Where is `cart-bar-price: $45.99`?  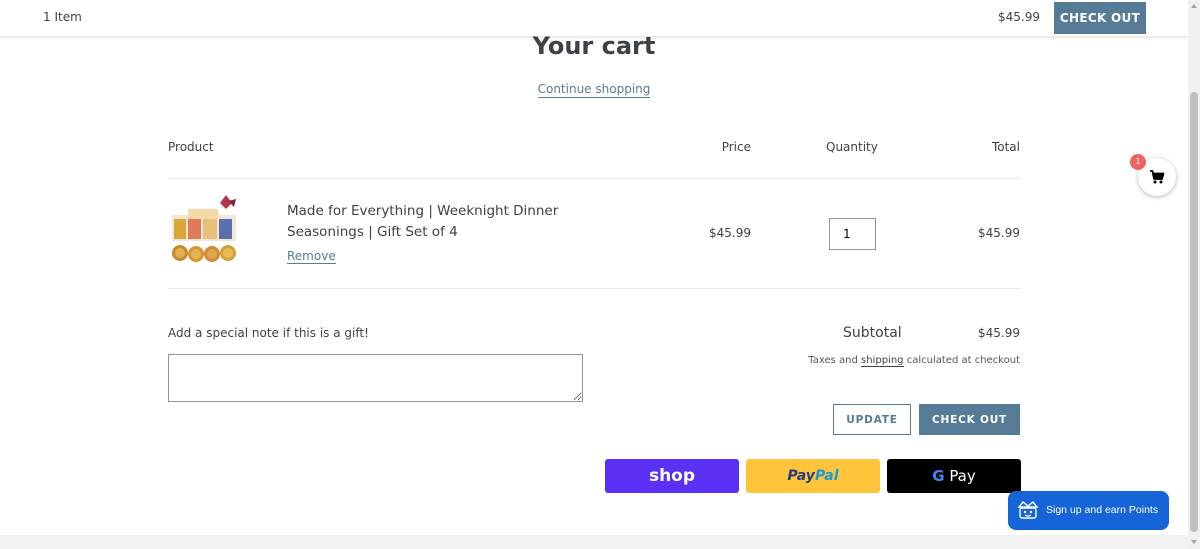
cart-bar-price: $45.99 is located at coordinates (1019, 17).